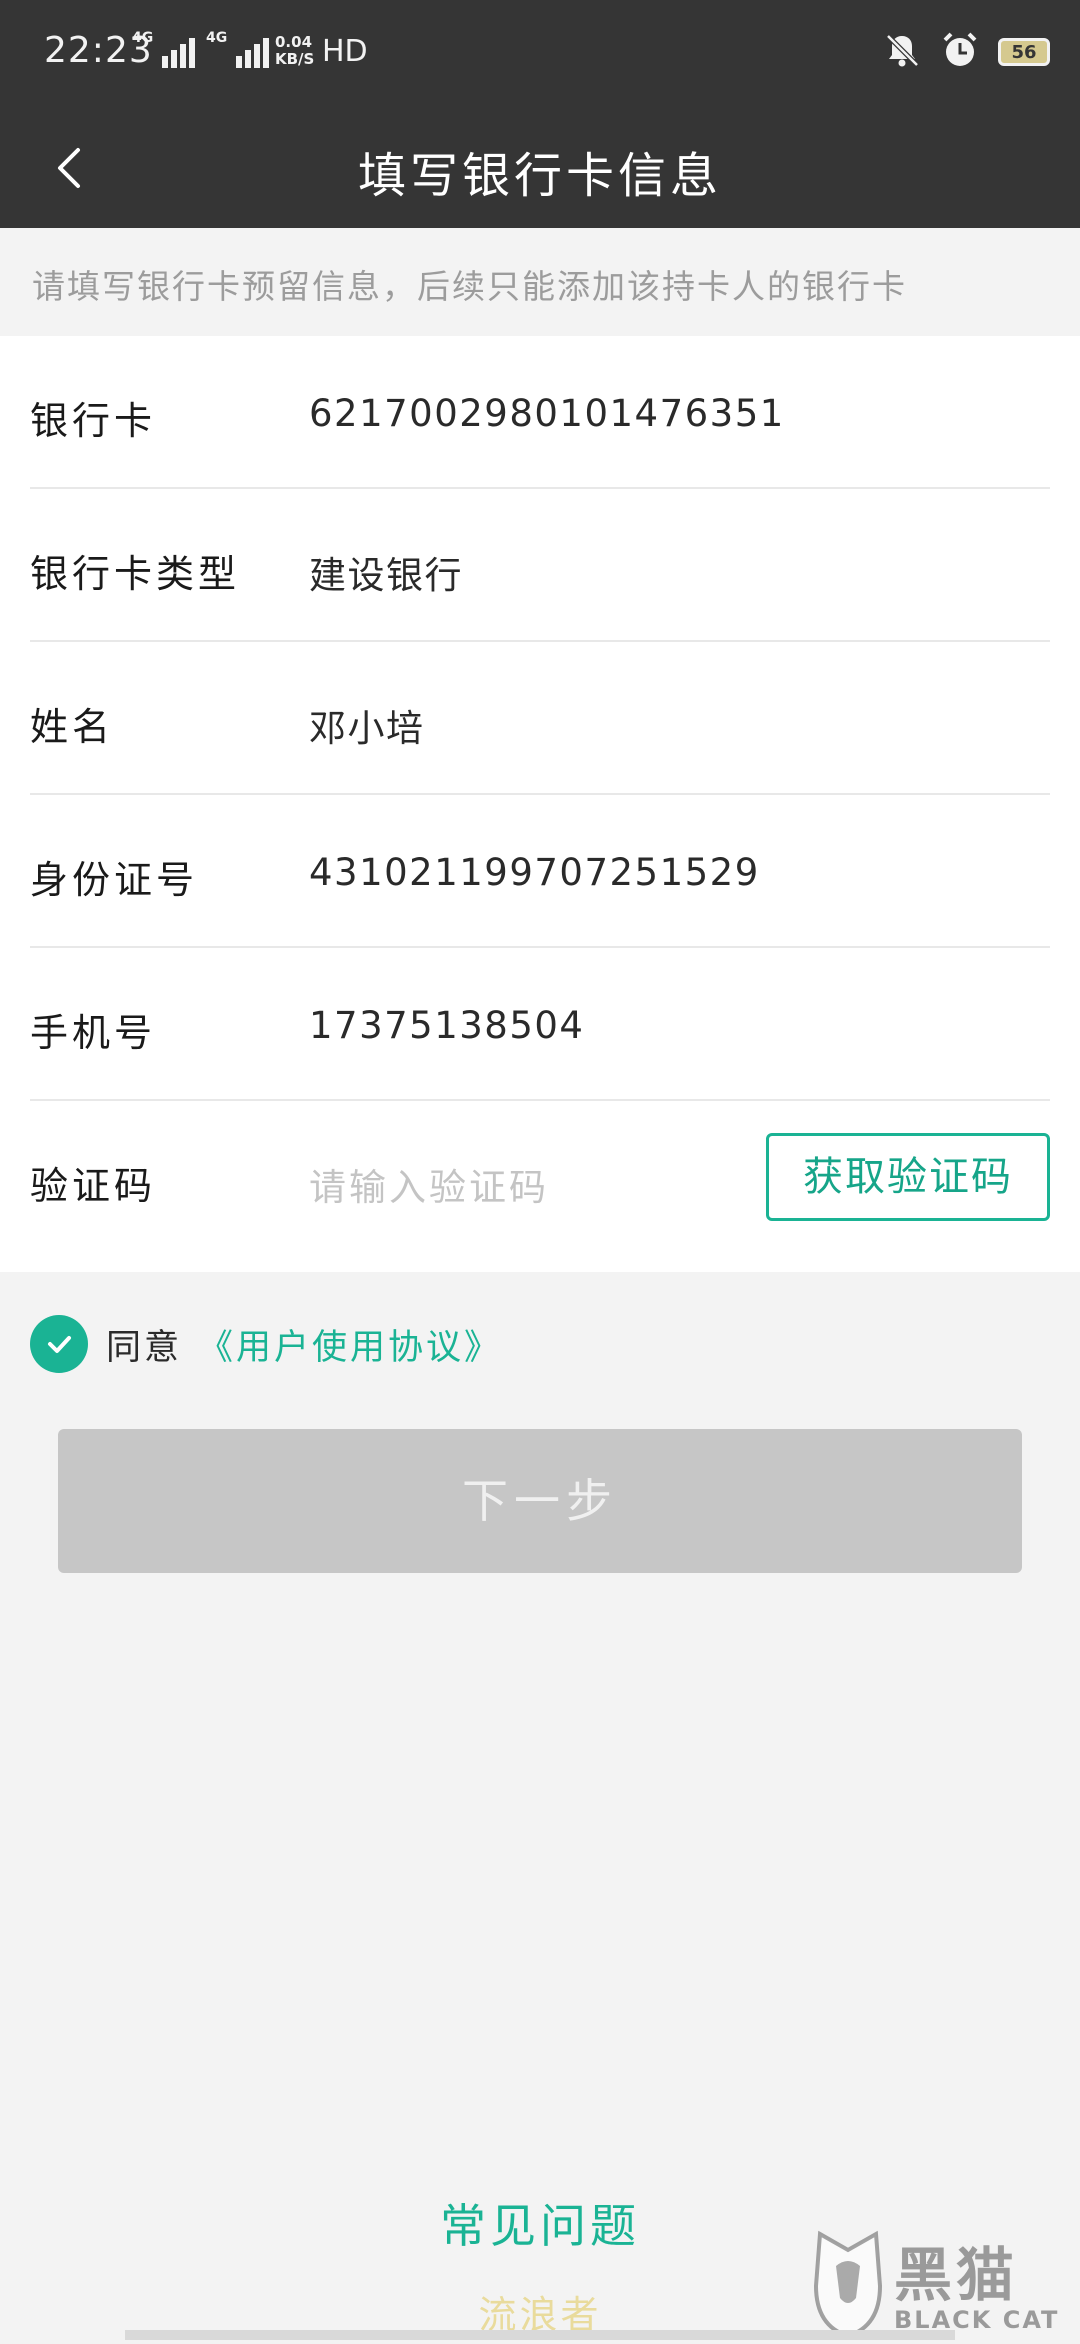  Describe the element at coordinates (534, 872) in the screenshot. I see `id-number-field: 431021199707251529` at that location.